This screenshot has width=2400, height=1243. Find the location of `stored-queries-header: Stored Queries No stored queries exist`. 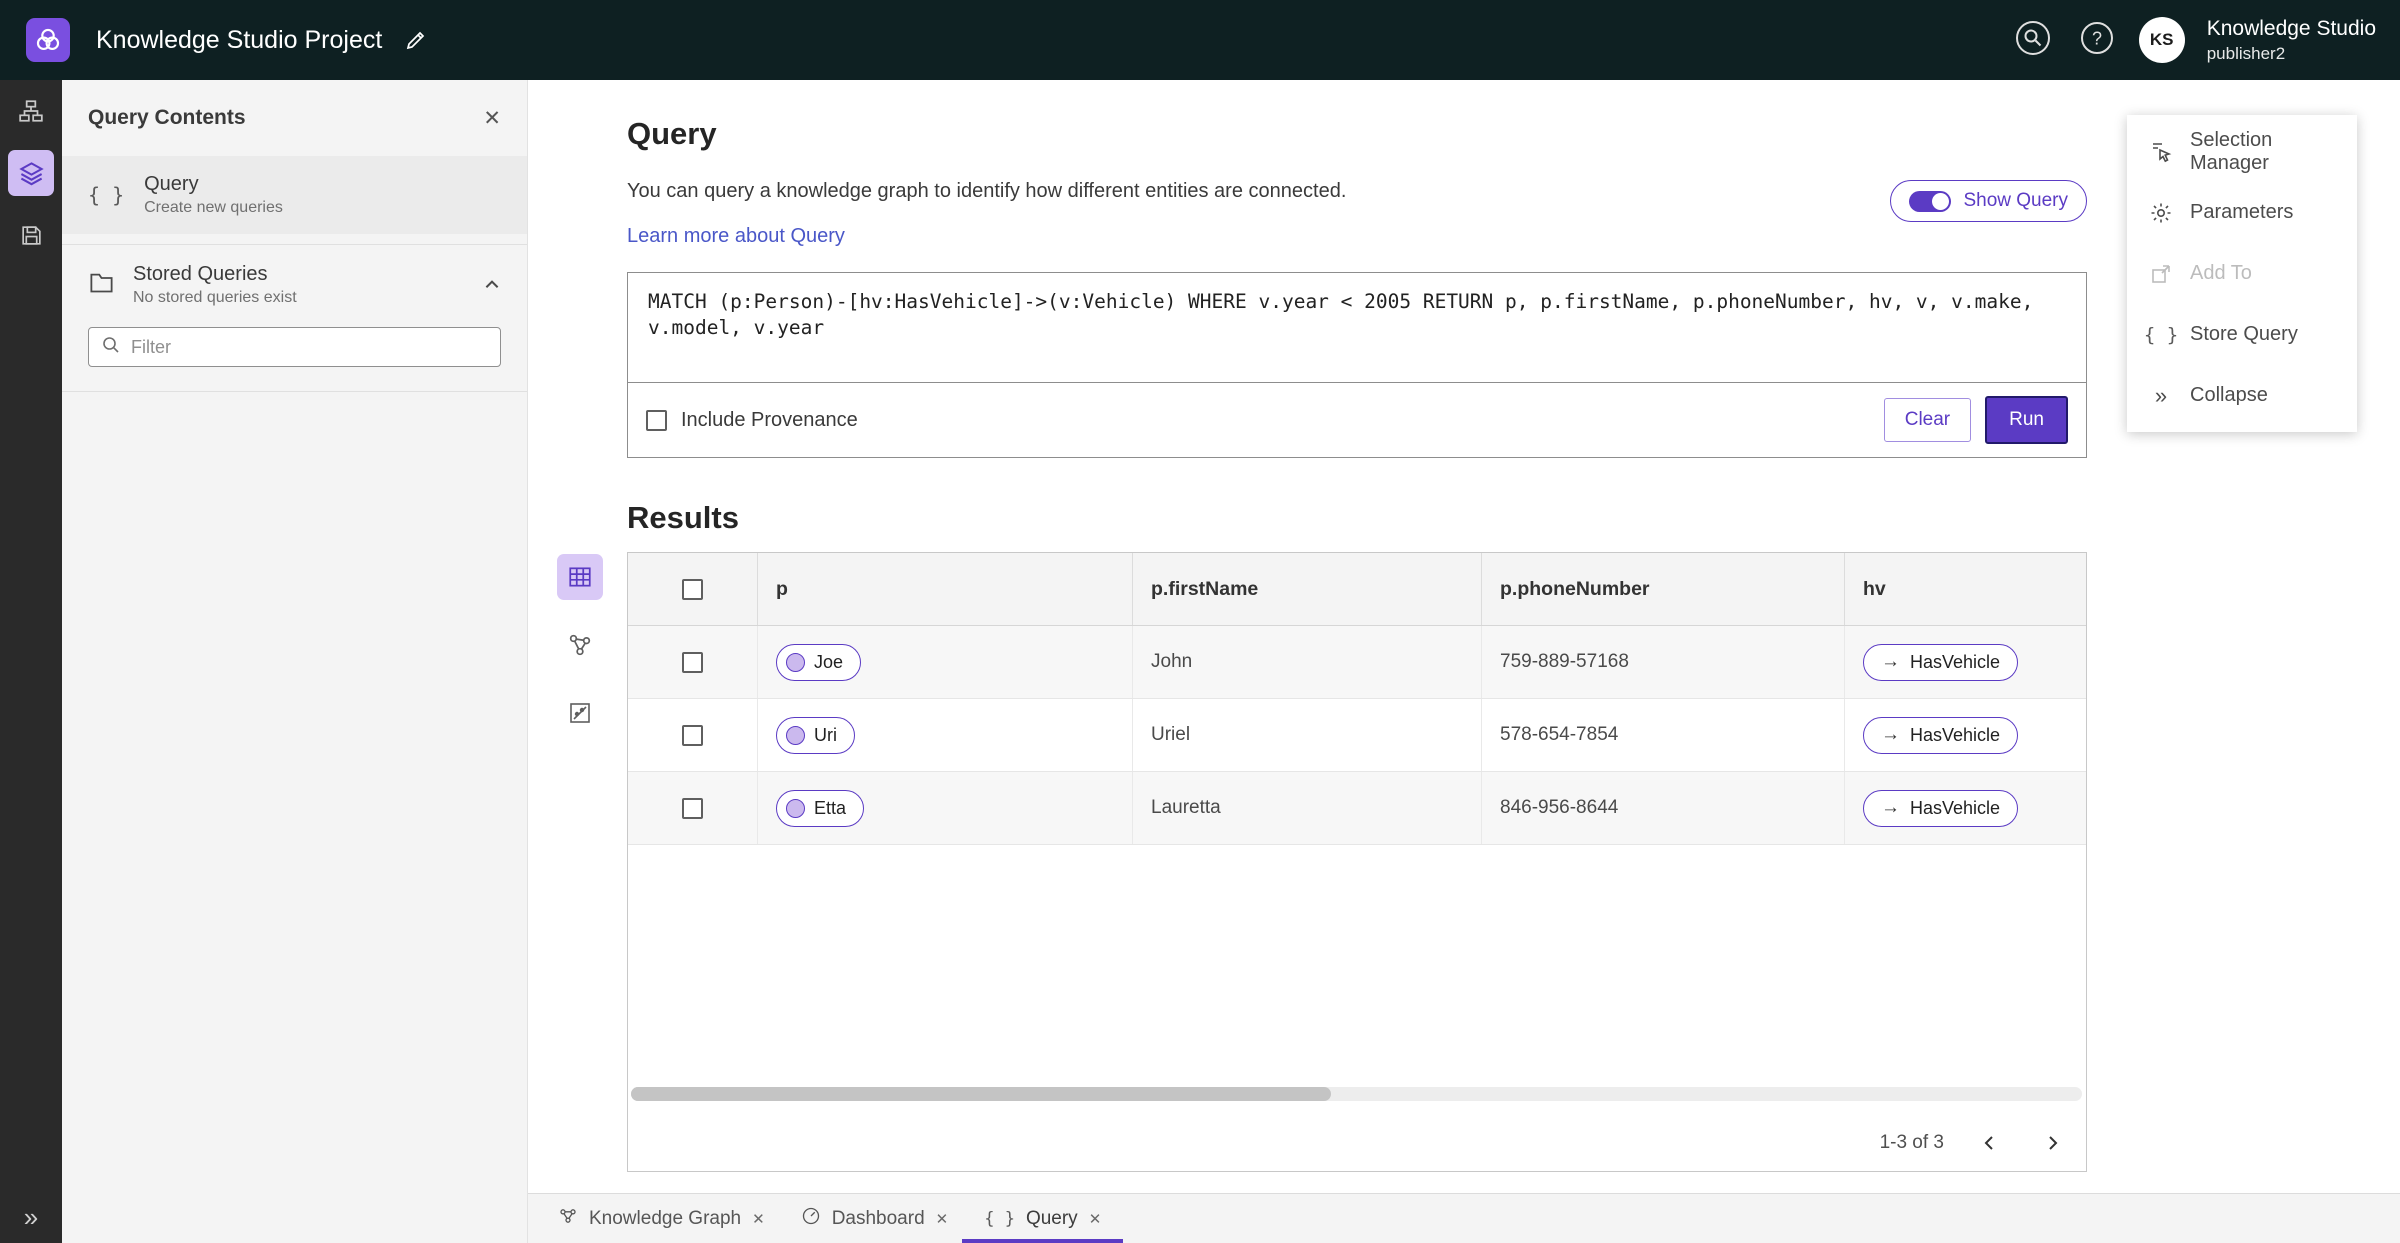

stored-queries-header: Stored Queries No stored queries exist is located at coordinates (294, 285).